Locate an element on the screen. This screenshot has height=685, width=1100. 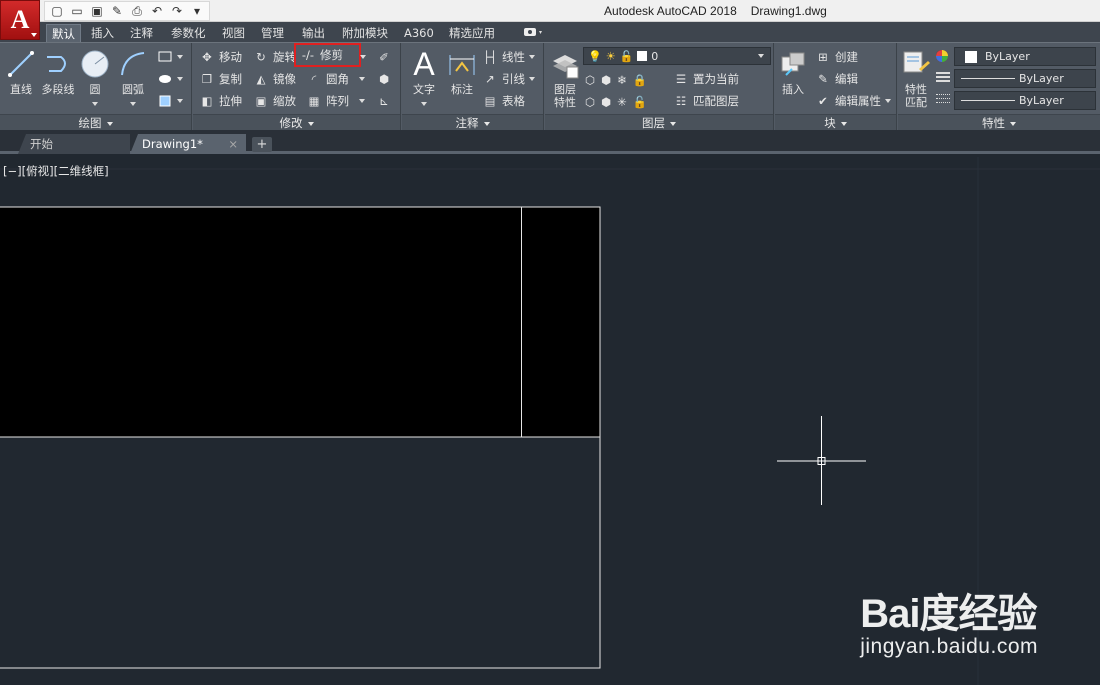
explode-tool: ⬢ is located at coordinates (384, 79).